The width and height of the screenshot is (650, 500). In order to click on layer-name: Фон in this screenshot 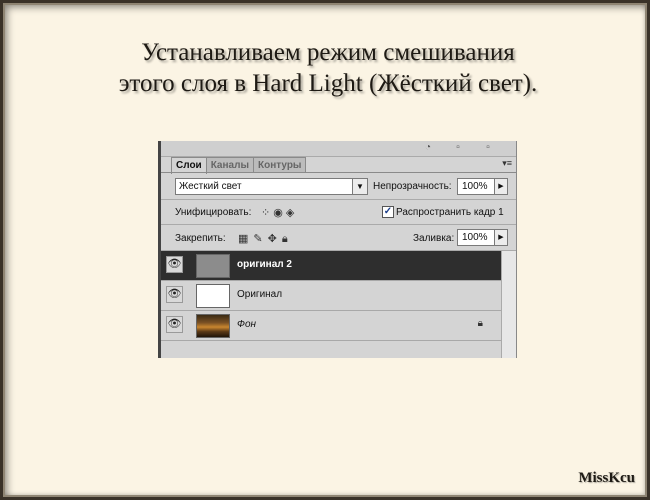, I will do `click(247, 324)`.